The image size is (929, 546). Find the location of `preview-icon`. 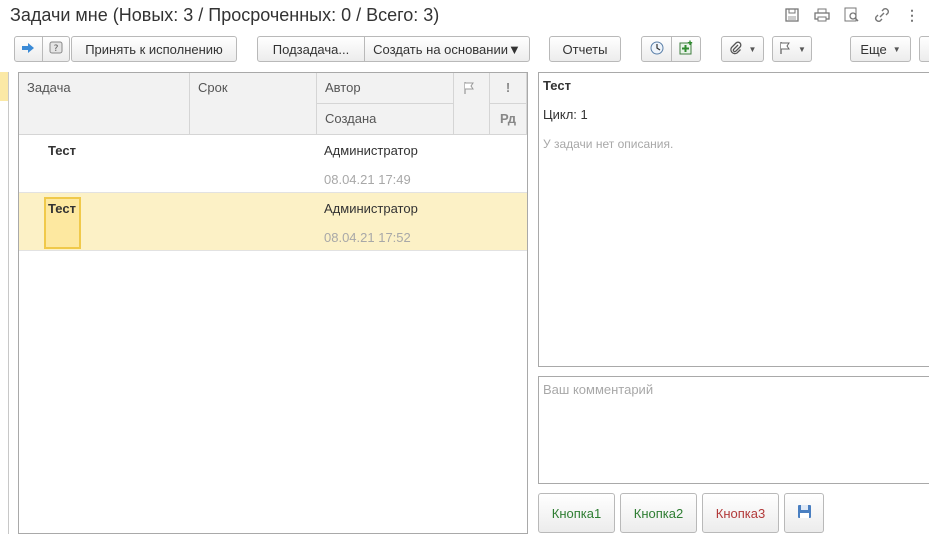

preview-icon is located at coordinates (852, 15).